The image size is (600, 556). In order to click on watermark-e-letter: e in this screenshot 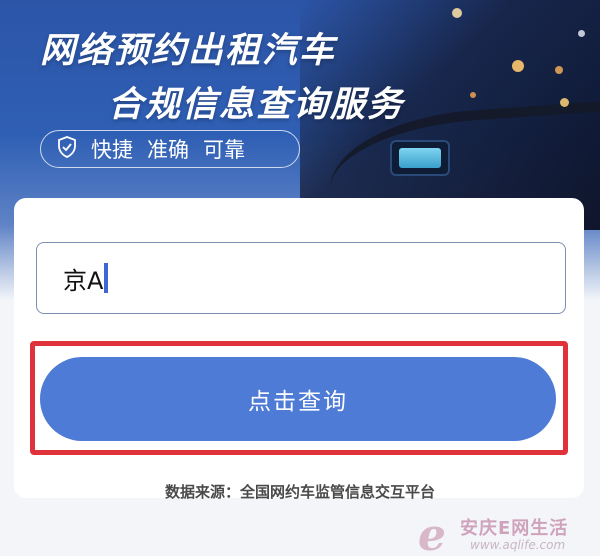, I will do `click(432, 533)`.